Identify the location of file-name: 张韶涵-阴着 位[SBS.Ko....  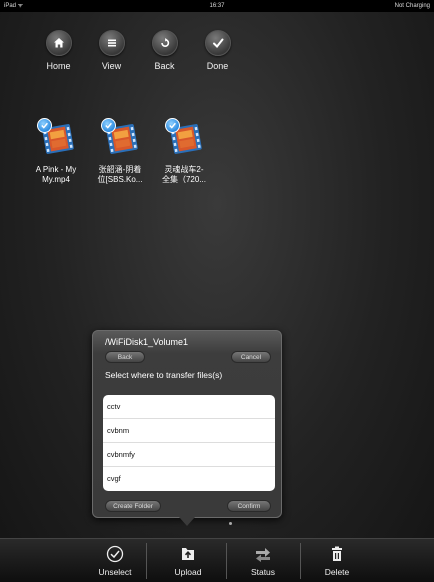
(120, 175).